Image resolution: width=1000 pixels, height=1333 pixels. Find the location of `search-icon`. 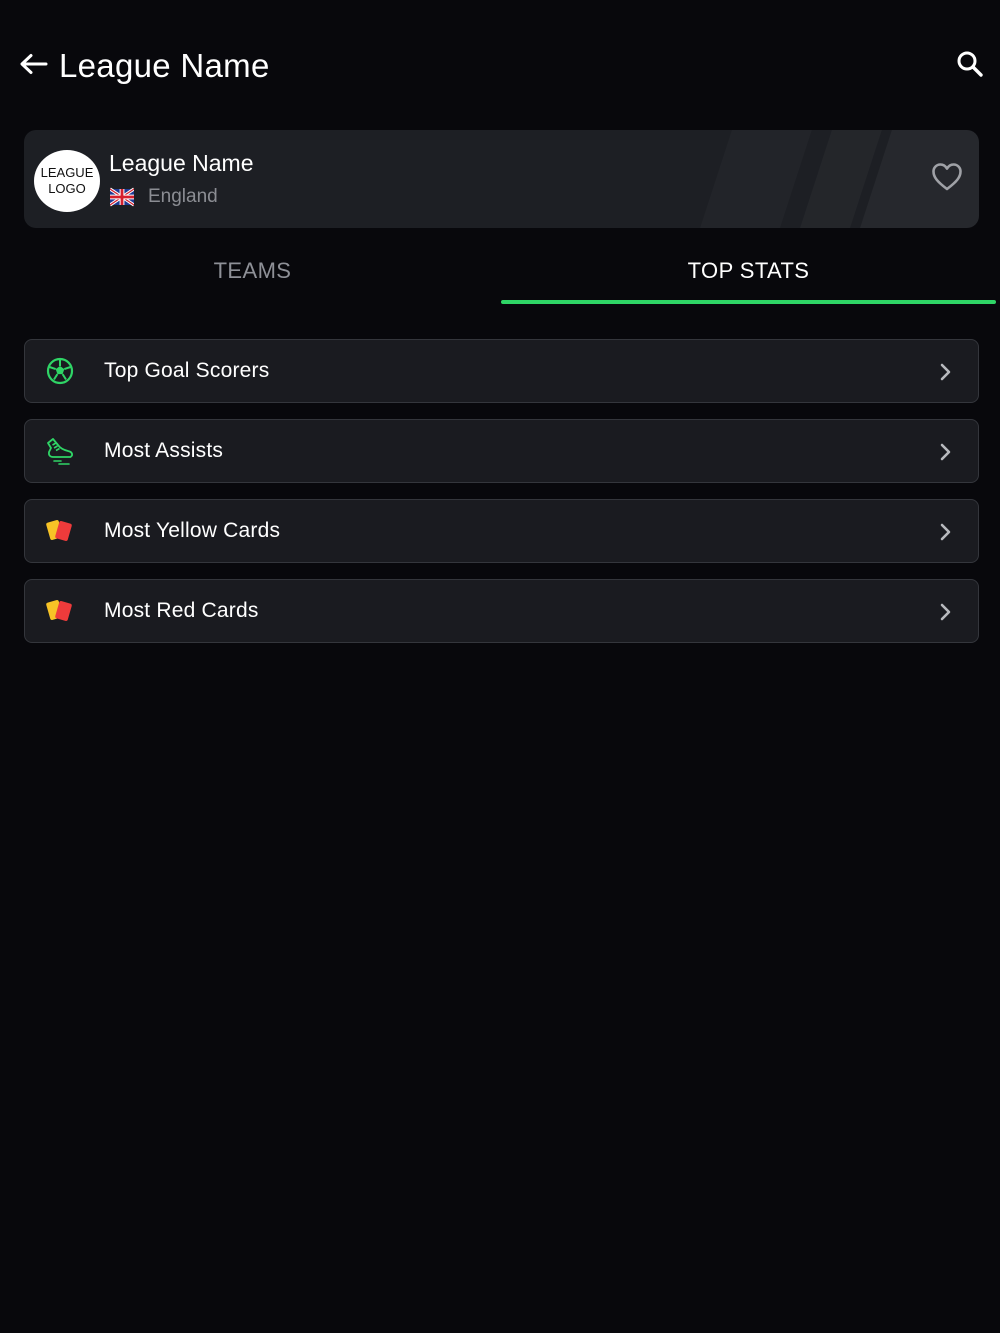

search-icon is located at coordinates (970, 66).